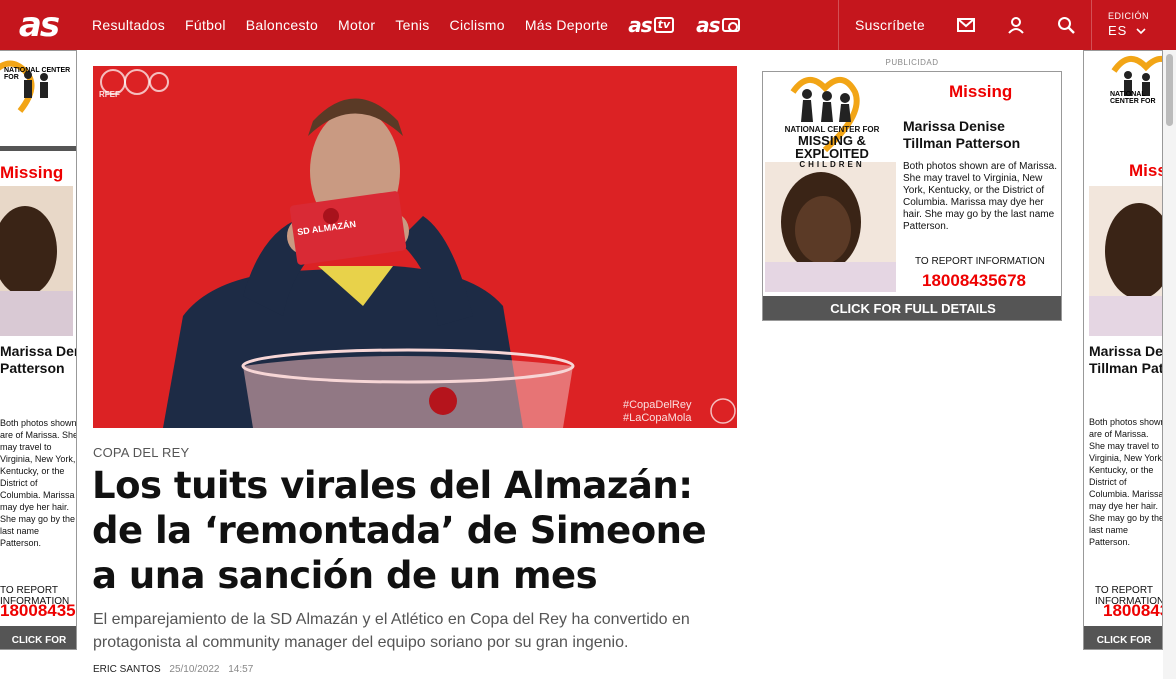 The image size is (1176, 679). What do you see at coordinates (1126, 359) in the screenshot?
I see `right-ad-name: Marissa Denise Tillman Patterson` at bounding box center [1126, 359].